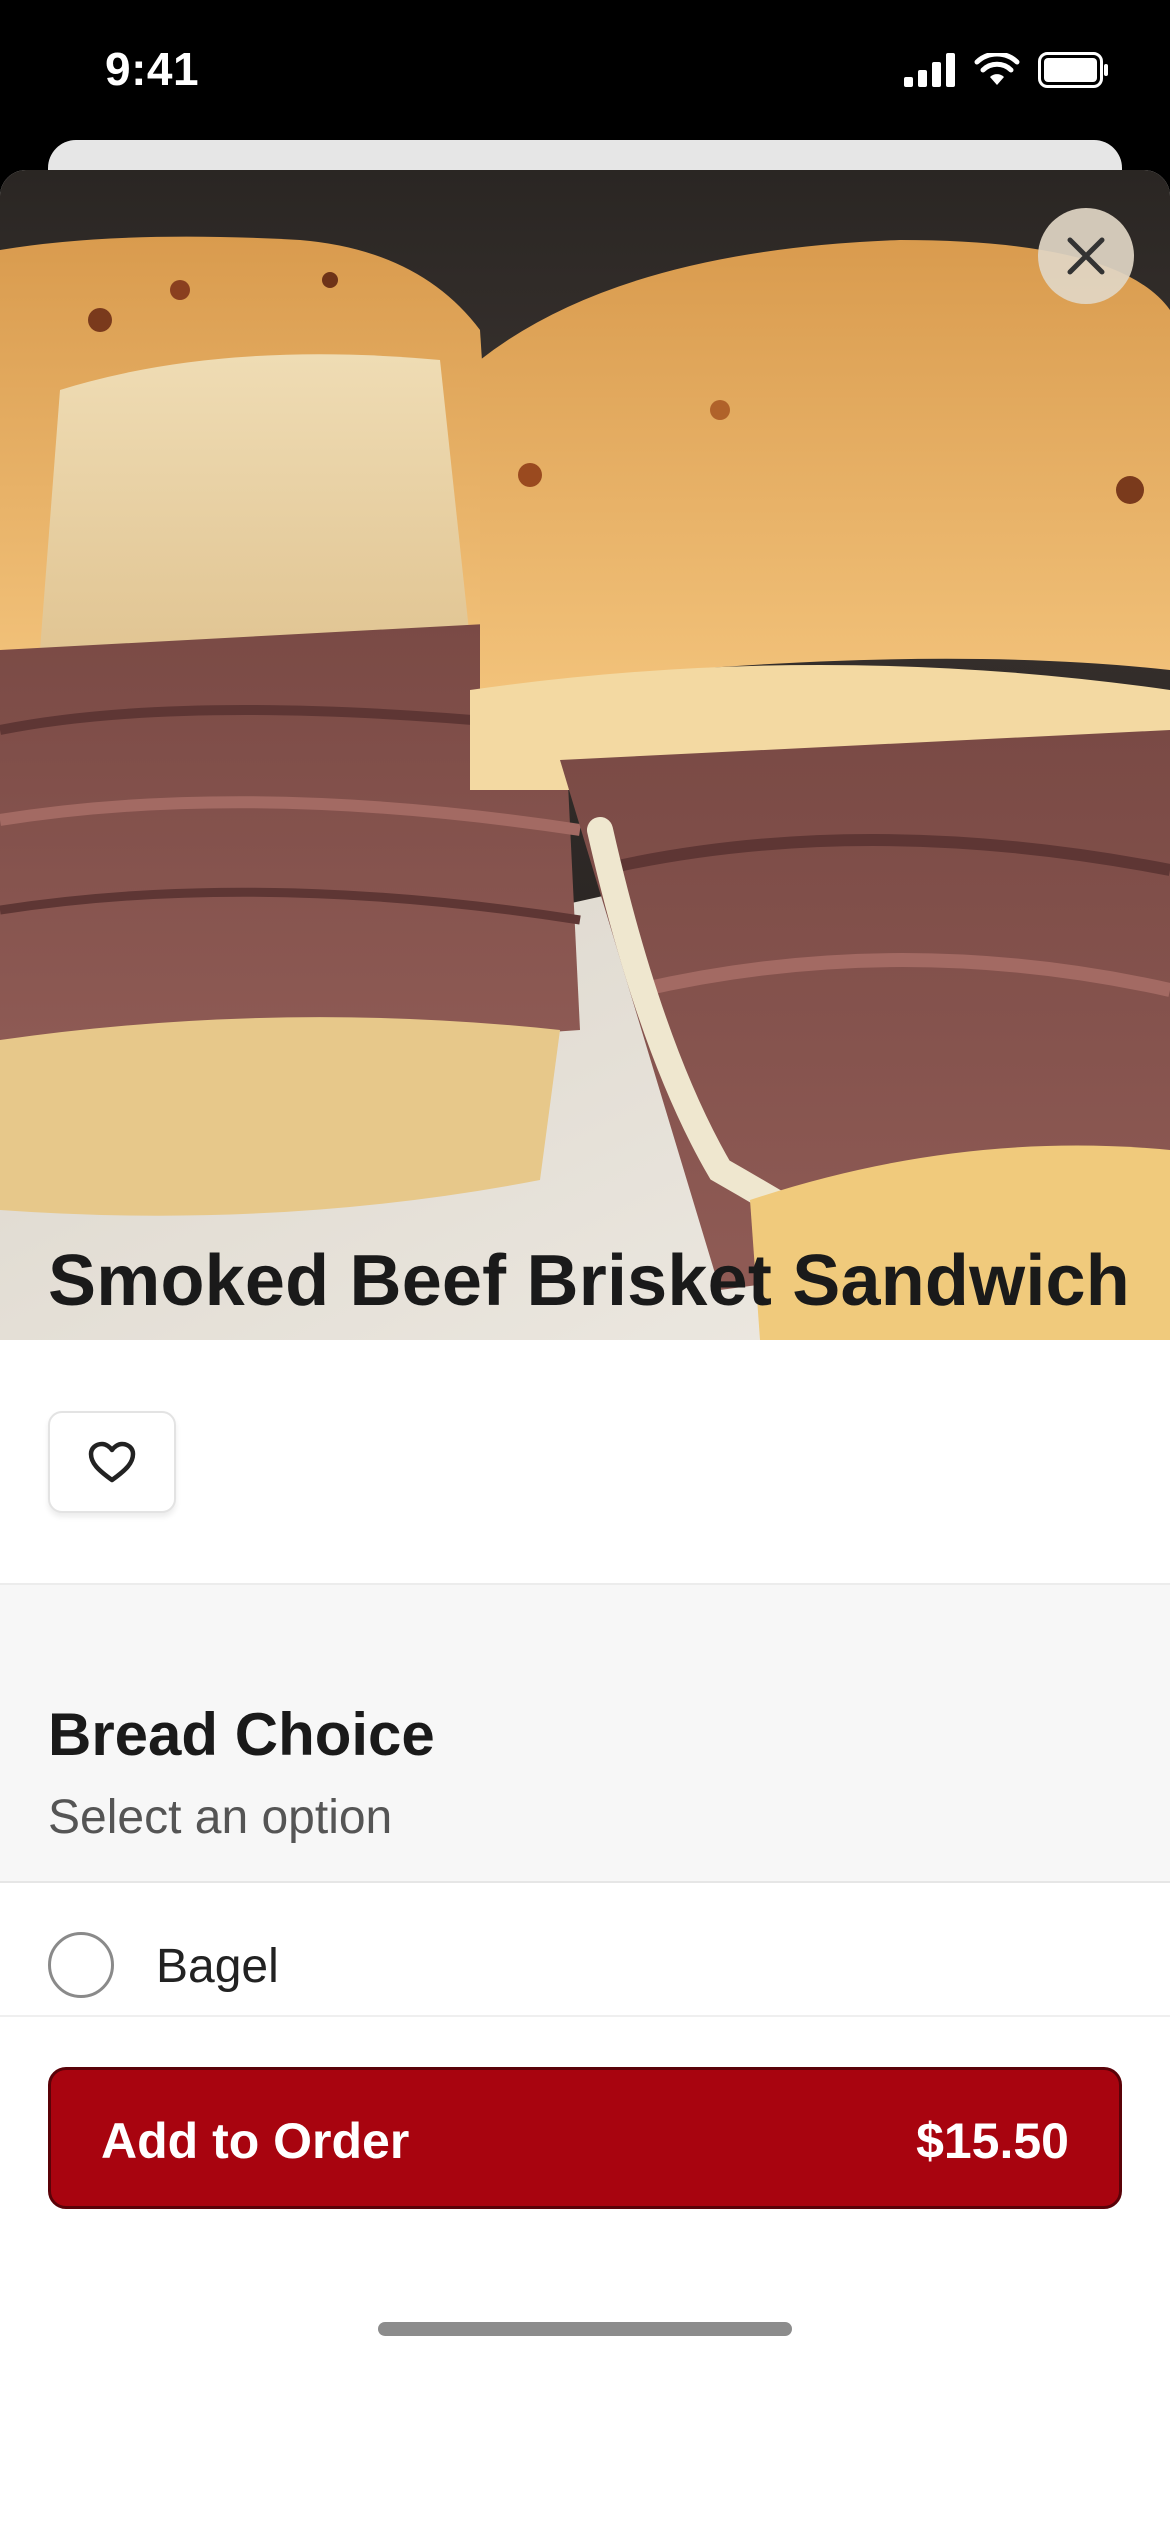  Describe the element at coordinates (585, 2329) in the screenshot. I see `home-indicator` at that location.